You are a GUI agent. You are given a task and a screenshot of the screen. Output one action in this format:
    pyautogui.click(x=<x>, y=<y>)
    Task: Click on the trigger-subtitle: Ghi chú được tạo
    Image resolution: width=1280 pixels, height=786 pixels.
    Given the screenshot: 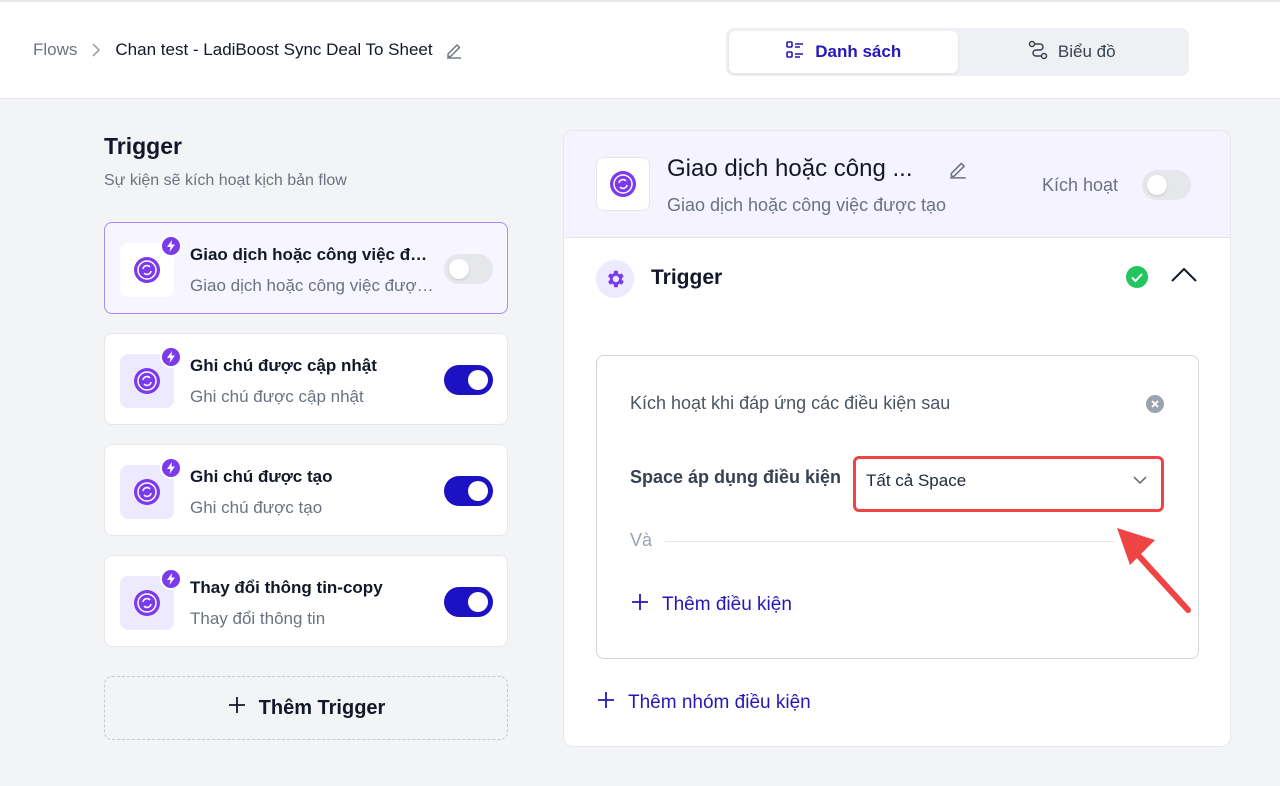 What is the action you would take?
    pyautogui.click(x=256, y=507)
    